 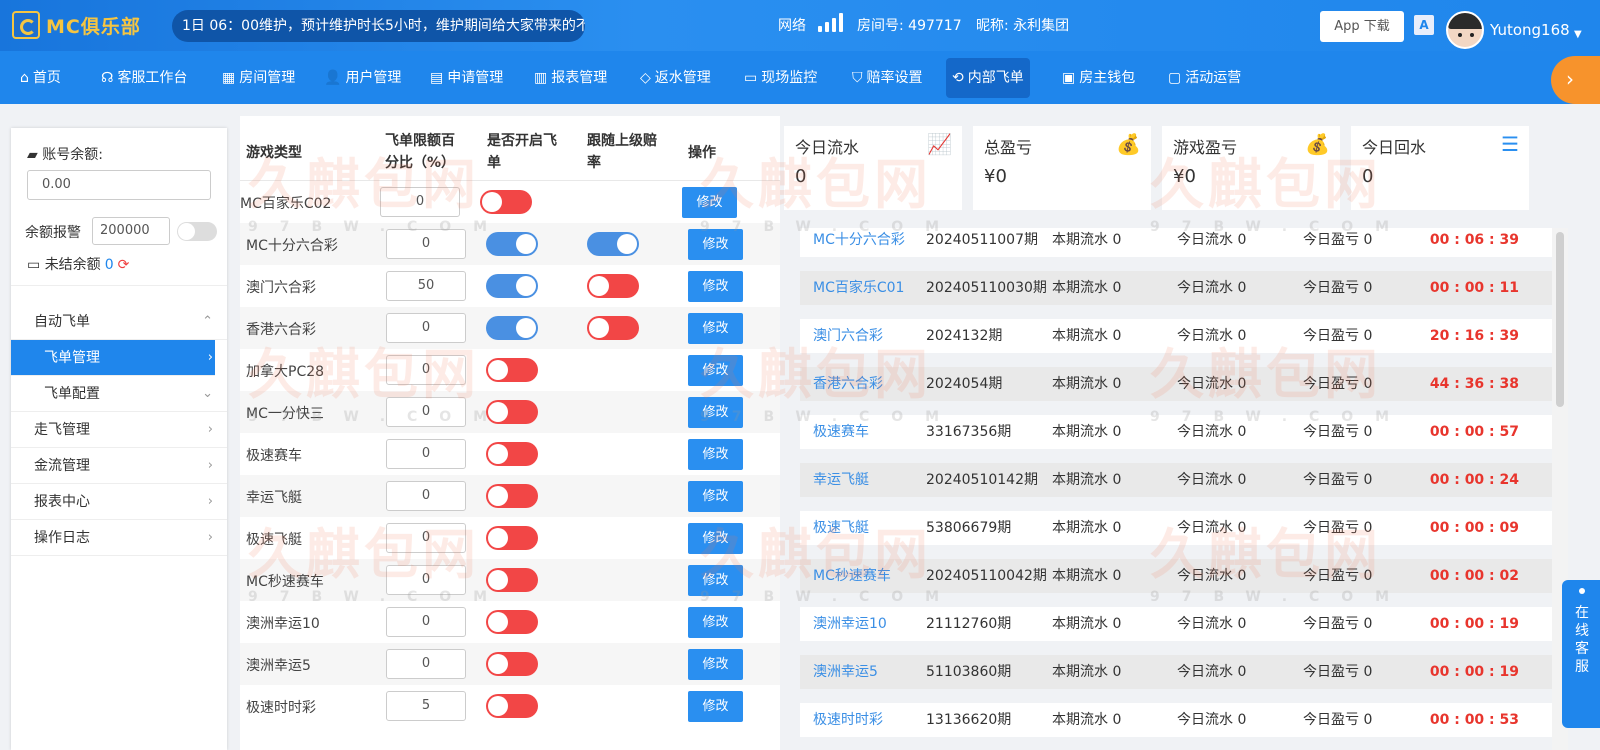 I want to click on nav-item-5: ▥ 报表管理, so click(x=570, y=78).